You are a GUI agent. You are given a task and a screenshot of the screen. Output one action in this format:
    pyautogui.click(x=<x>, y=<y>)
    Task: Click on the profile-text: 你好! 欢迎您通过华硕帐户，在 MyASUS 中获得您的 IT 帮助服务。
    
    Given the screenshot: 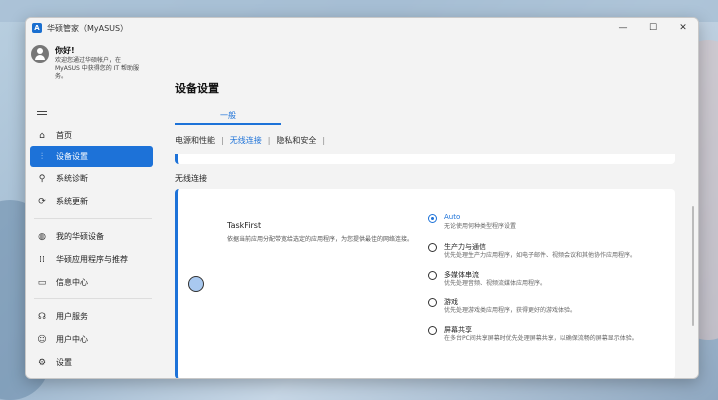 What is the action you would take?
    pyautogui.click(x=100, y=63)
    